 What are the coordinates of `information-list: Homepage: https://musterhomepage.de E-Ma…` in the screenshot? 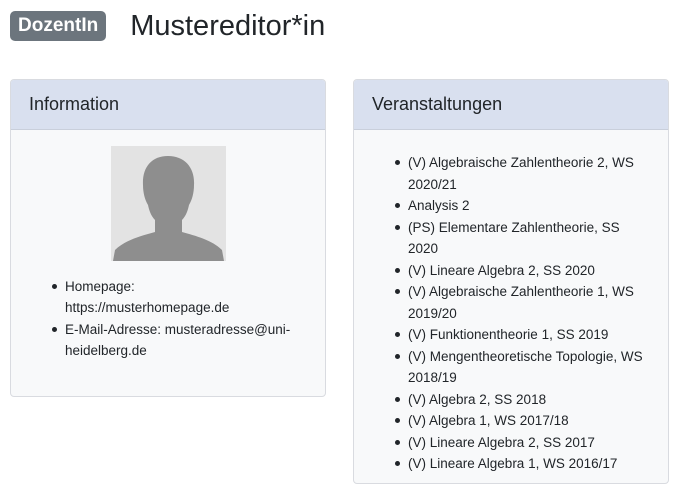 It's located at (168, 319).